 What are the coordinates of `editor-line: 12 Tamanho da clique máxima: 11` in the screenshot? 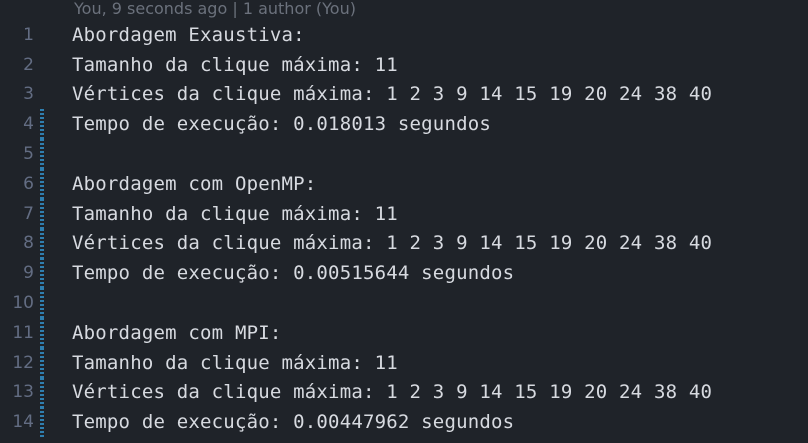 It's located at (404, 362).